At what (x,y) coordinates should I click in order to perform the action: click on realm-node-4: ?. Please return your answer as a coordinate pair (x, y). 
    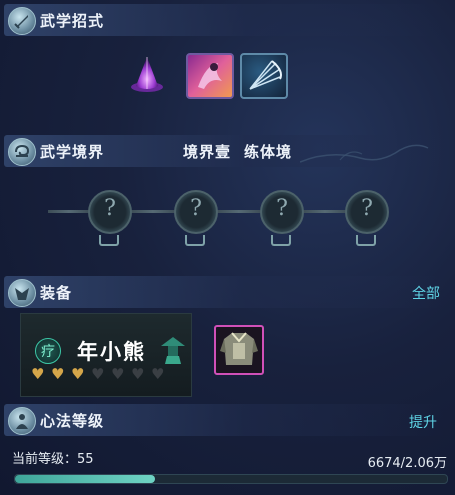
    Looking at the image, I should click on (367, 212).